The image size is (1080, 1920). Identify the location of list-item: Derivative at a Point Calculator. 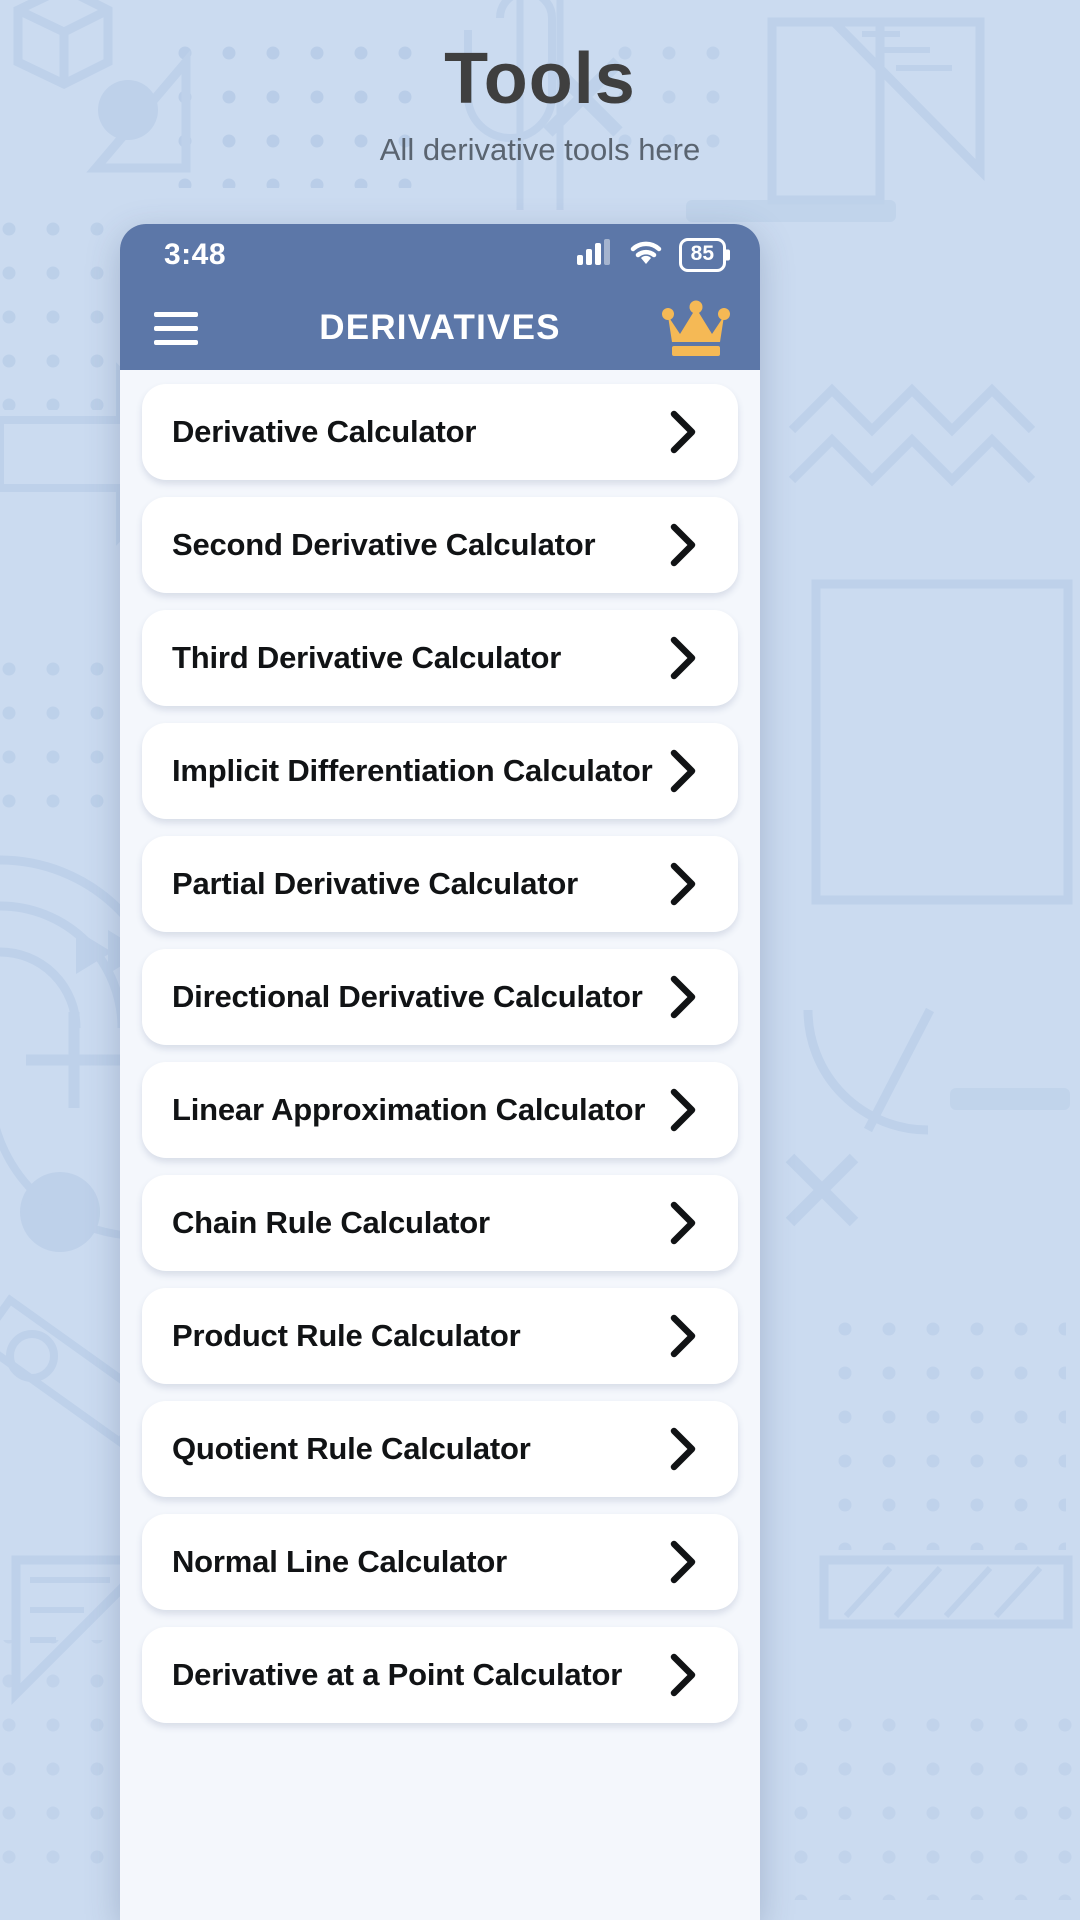
(440, 1675).